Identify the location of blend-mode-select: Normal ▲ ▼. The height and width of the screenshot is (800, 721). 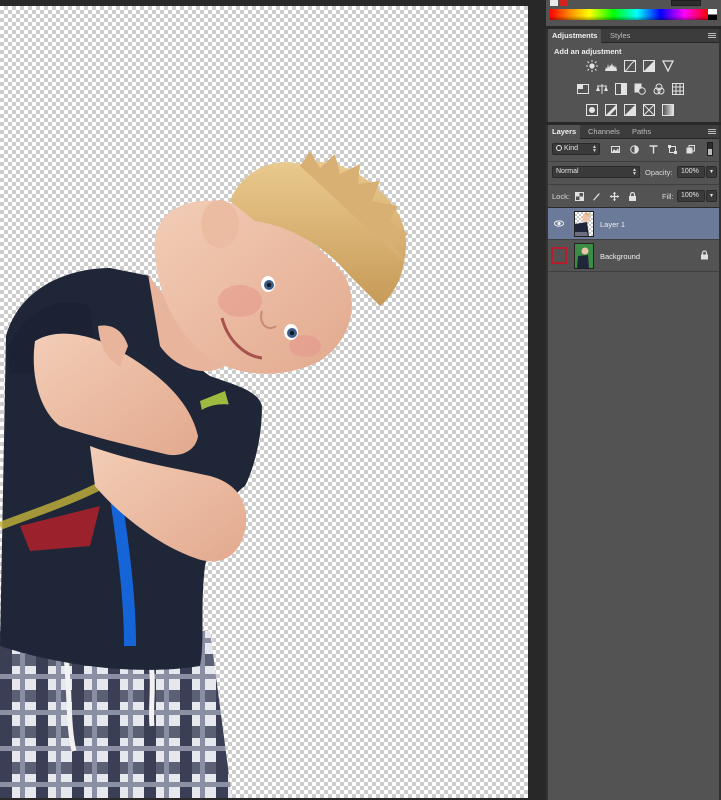
(596, 172).